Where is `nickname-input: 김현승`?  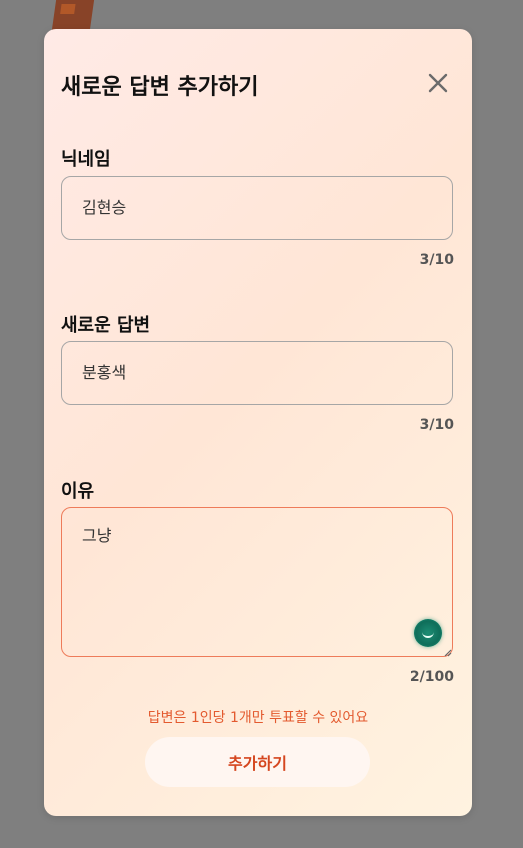
nickname-input: 김현승 is located at coordinates (257, 208).